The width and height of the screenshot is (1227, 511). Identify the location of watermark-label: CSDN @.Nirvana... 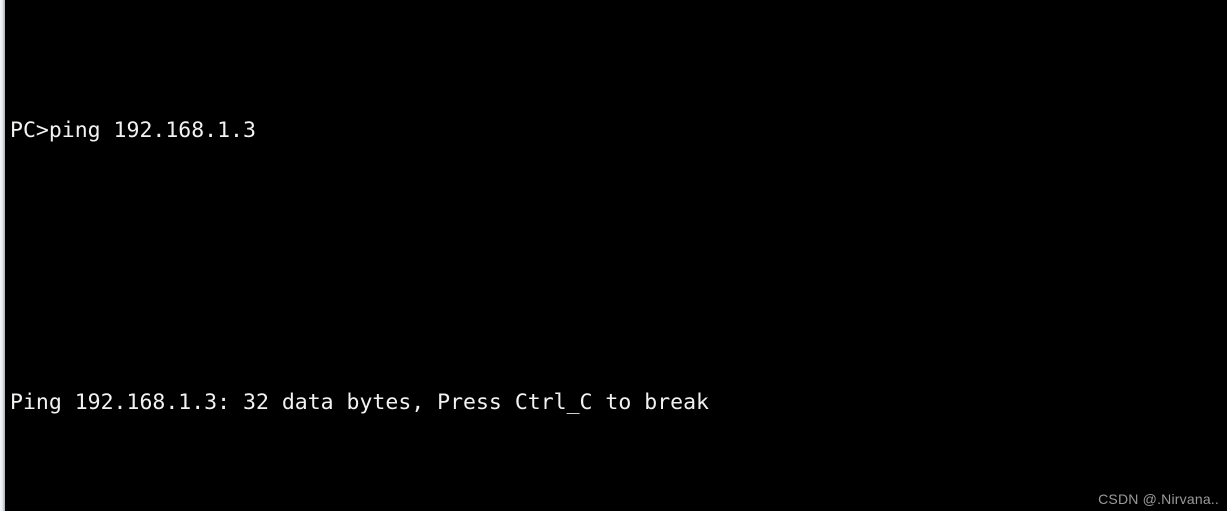
(1158, 499).